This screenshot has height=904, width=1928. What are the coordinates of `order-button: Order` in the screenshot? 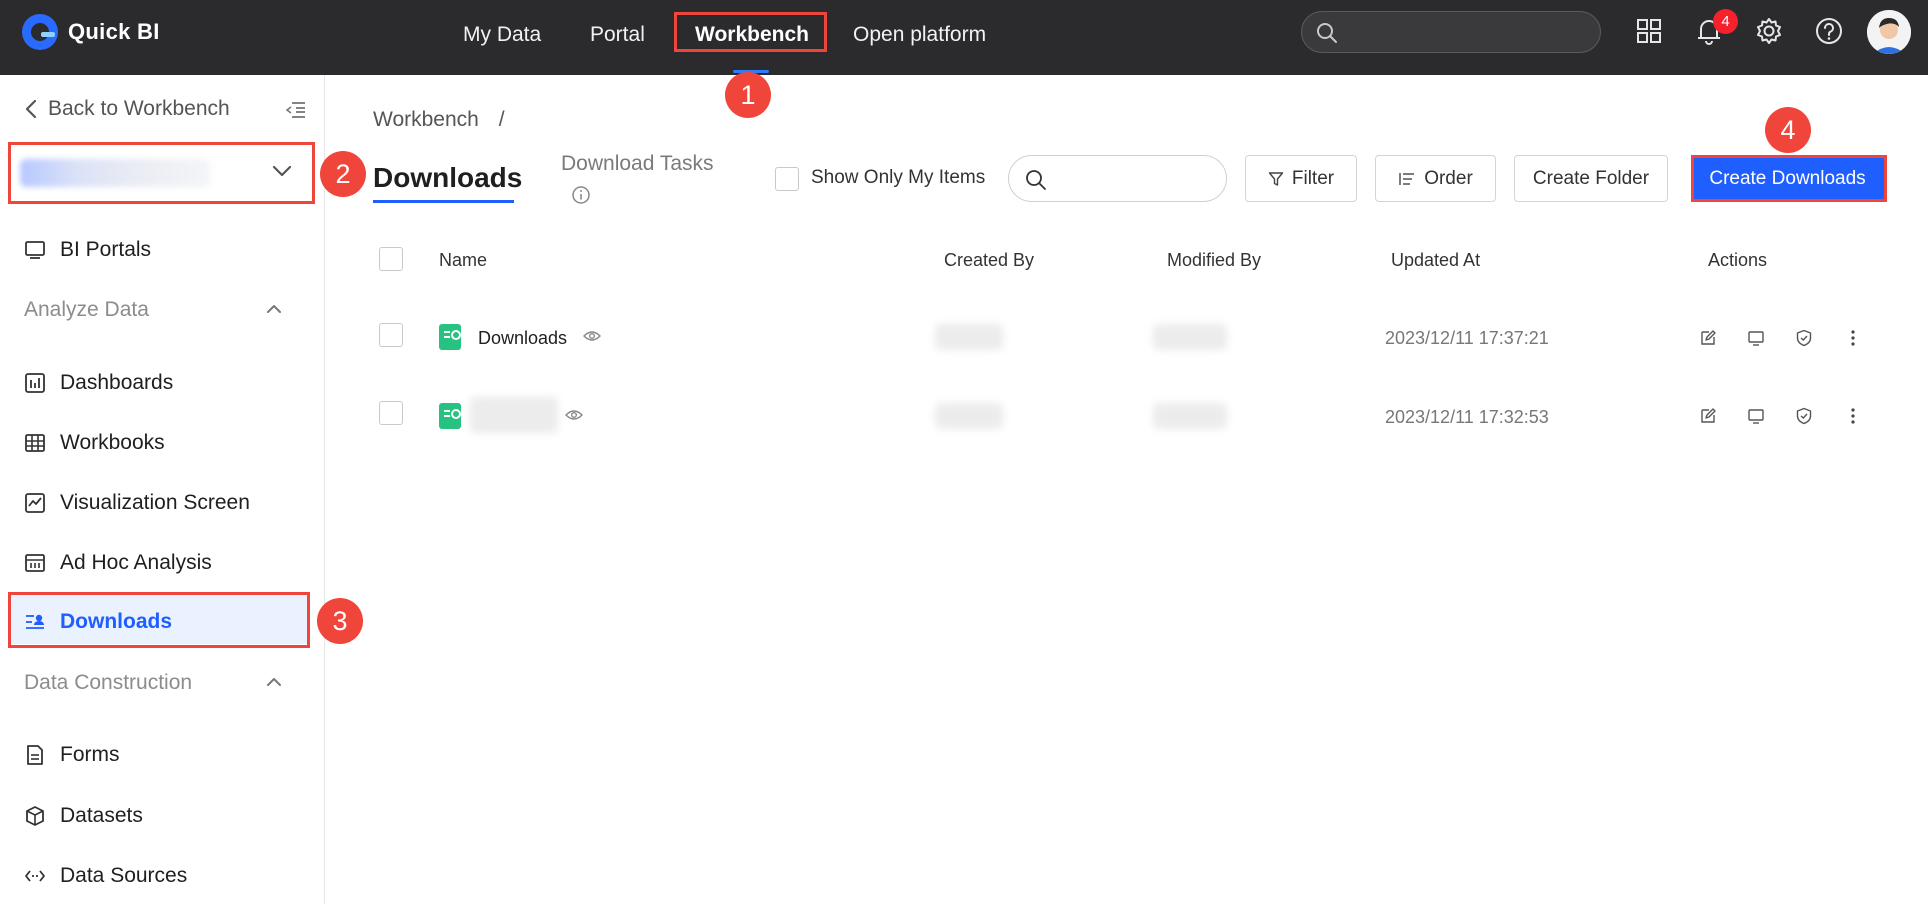 It's located at (1435, 178).